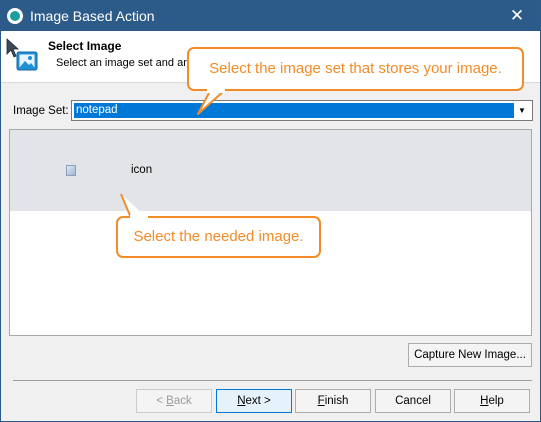  I want to click on back-button: < Back, so click(174, 401).